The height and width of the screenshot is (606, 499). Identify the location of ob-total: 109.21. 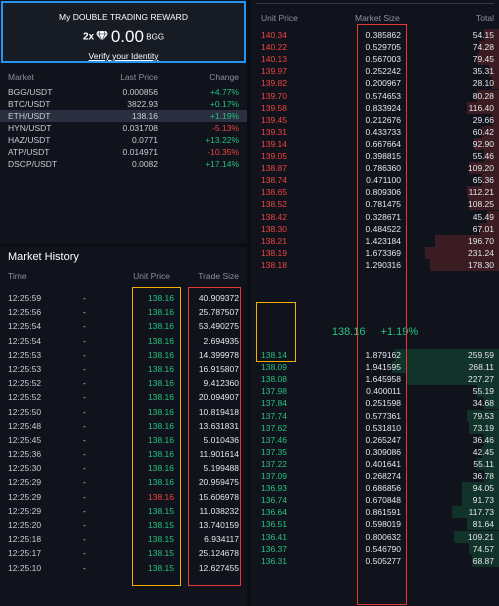
(481, 536).